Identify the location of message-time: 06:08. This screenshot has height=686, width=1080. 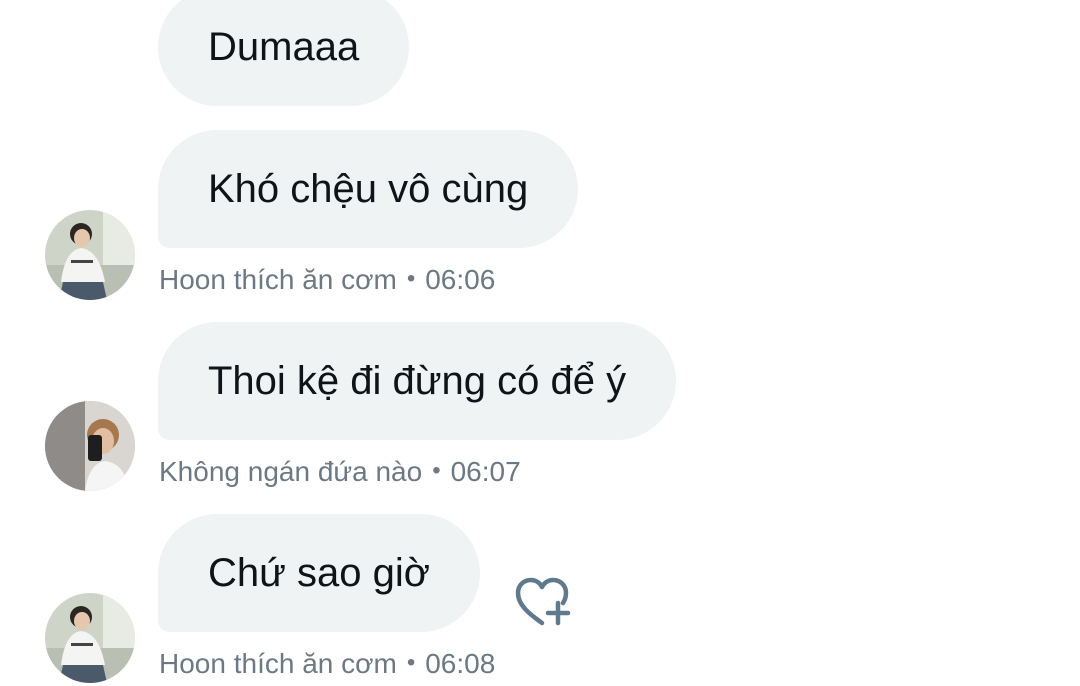
(460, 663).